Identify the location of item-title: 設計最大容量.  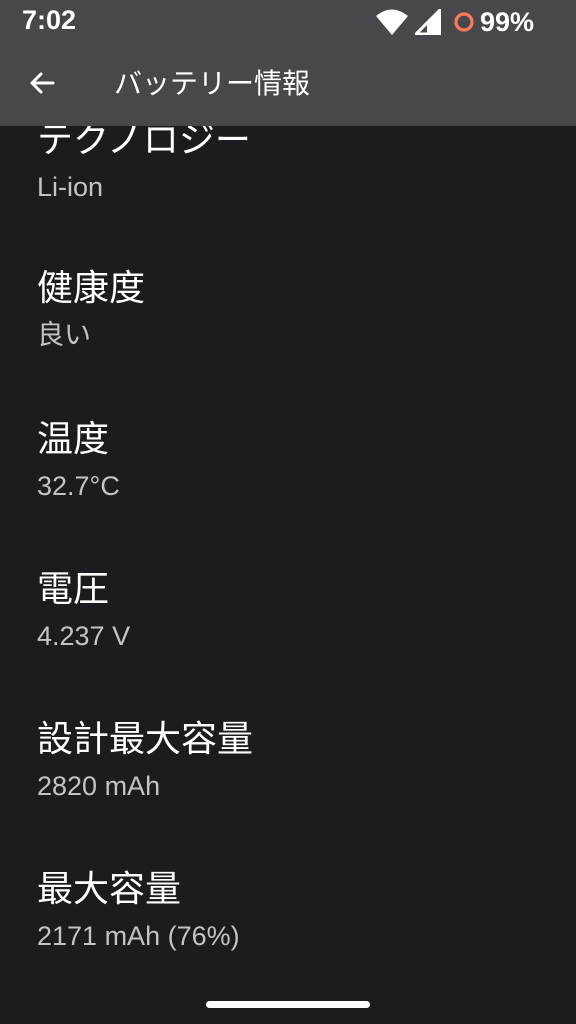
(145, 739).